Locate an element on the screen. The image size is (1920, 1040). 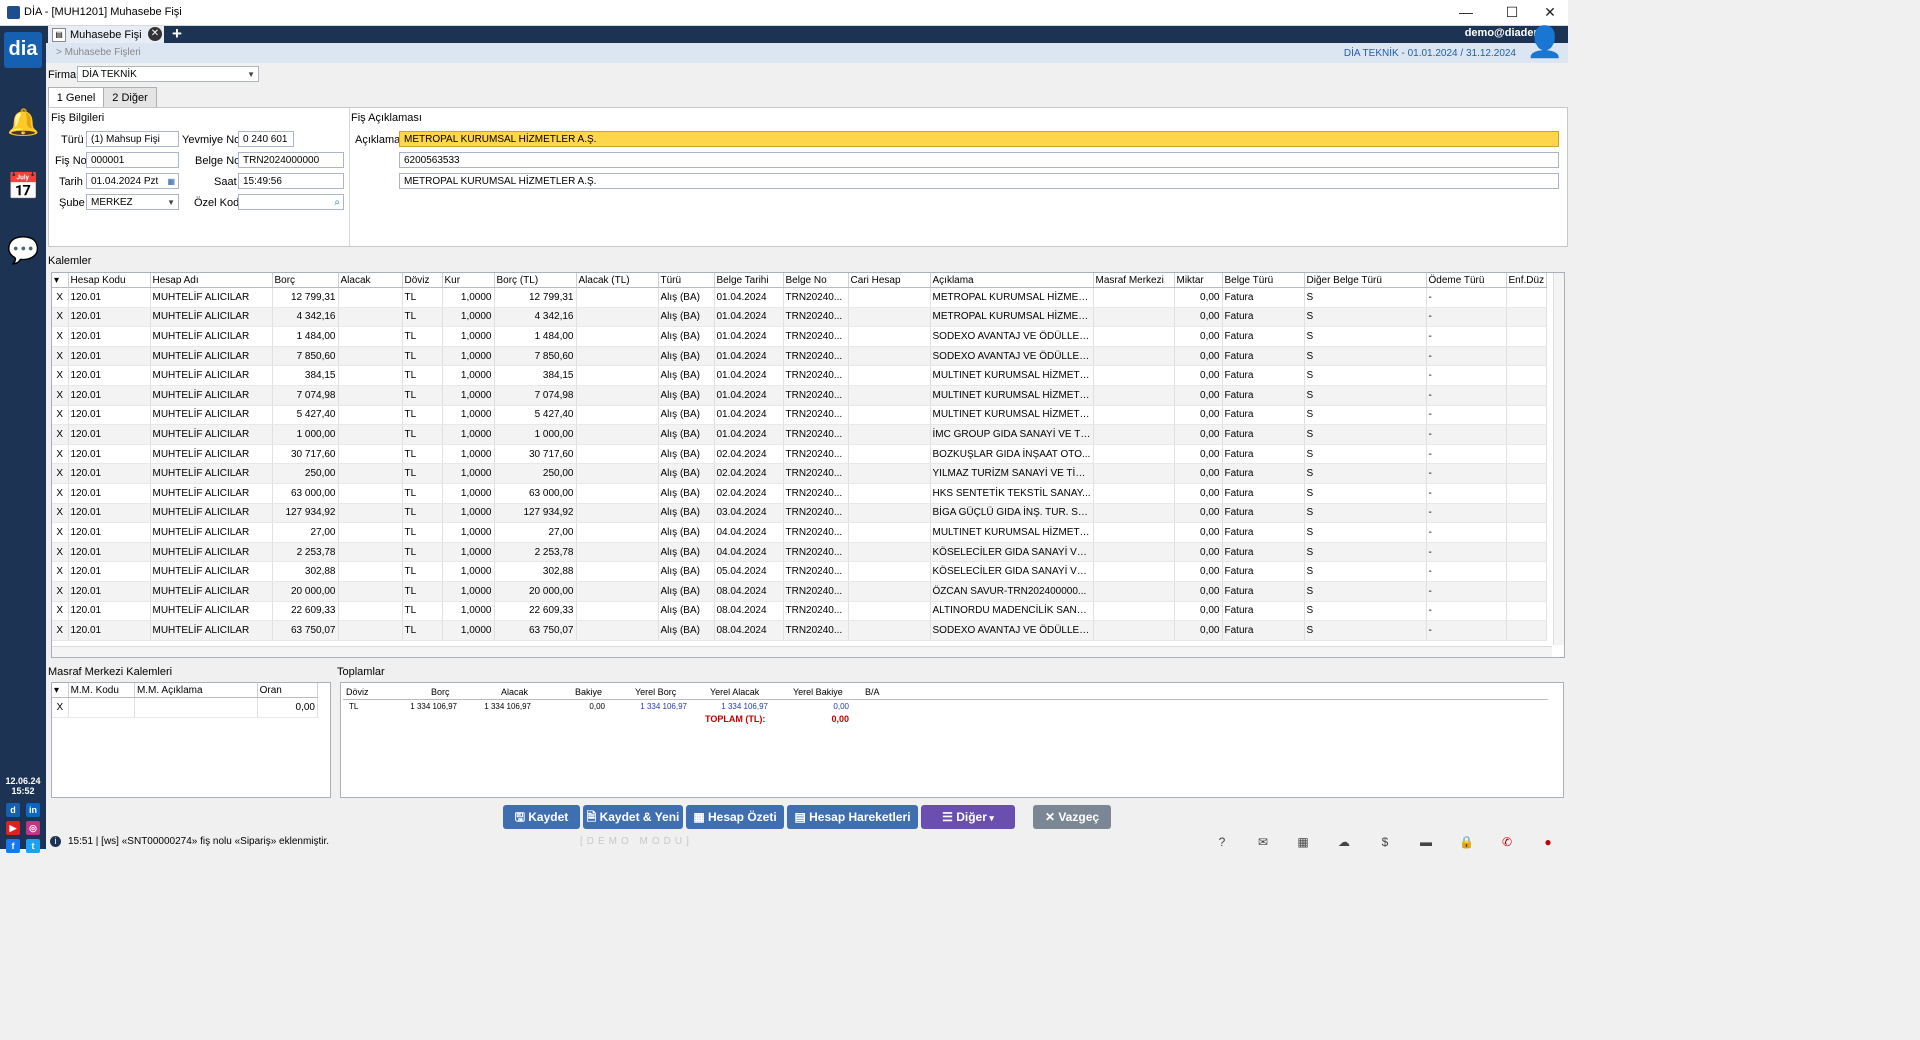
table-cell: 63 000,00 is located at coordinates (305, 493).